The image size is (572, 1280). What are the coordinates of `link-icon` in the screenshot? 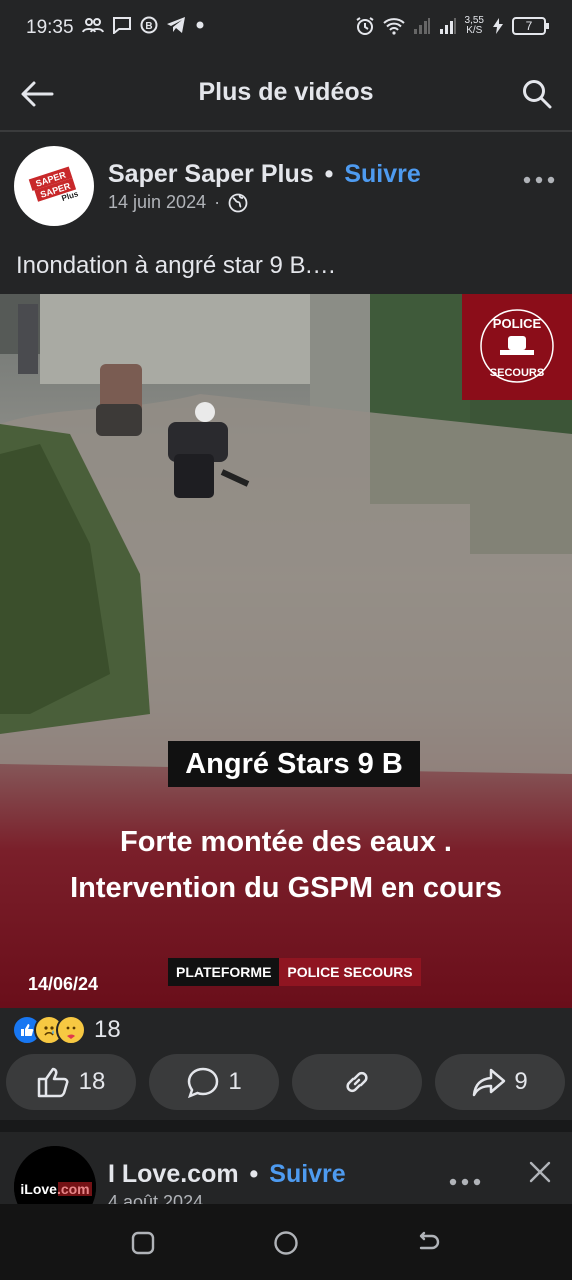 It's located at (357, 1082).